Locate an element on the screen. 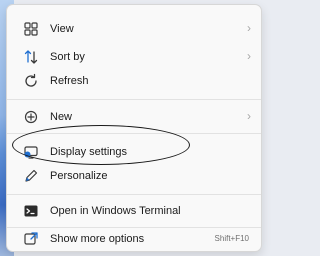 The width and height of the screenshot is (320, 256). grid-icon is located at coordinates (31, 29).